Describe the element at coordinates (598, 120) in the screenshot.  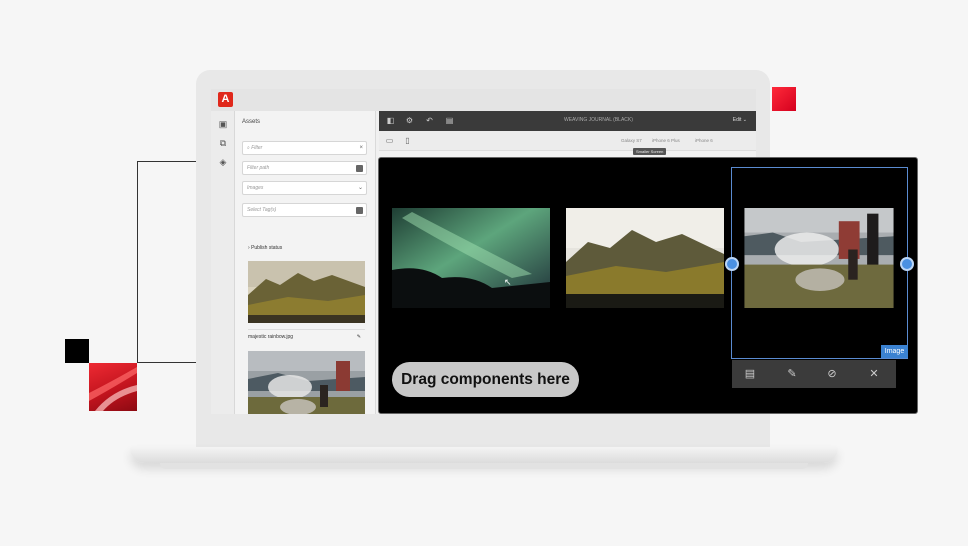
I see `document-title: WEAVING JOURNAL (BLACK)` at that location.